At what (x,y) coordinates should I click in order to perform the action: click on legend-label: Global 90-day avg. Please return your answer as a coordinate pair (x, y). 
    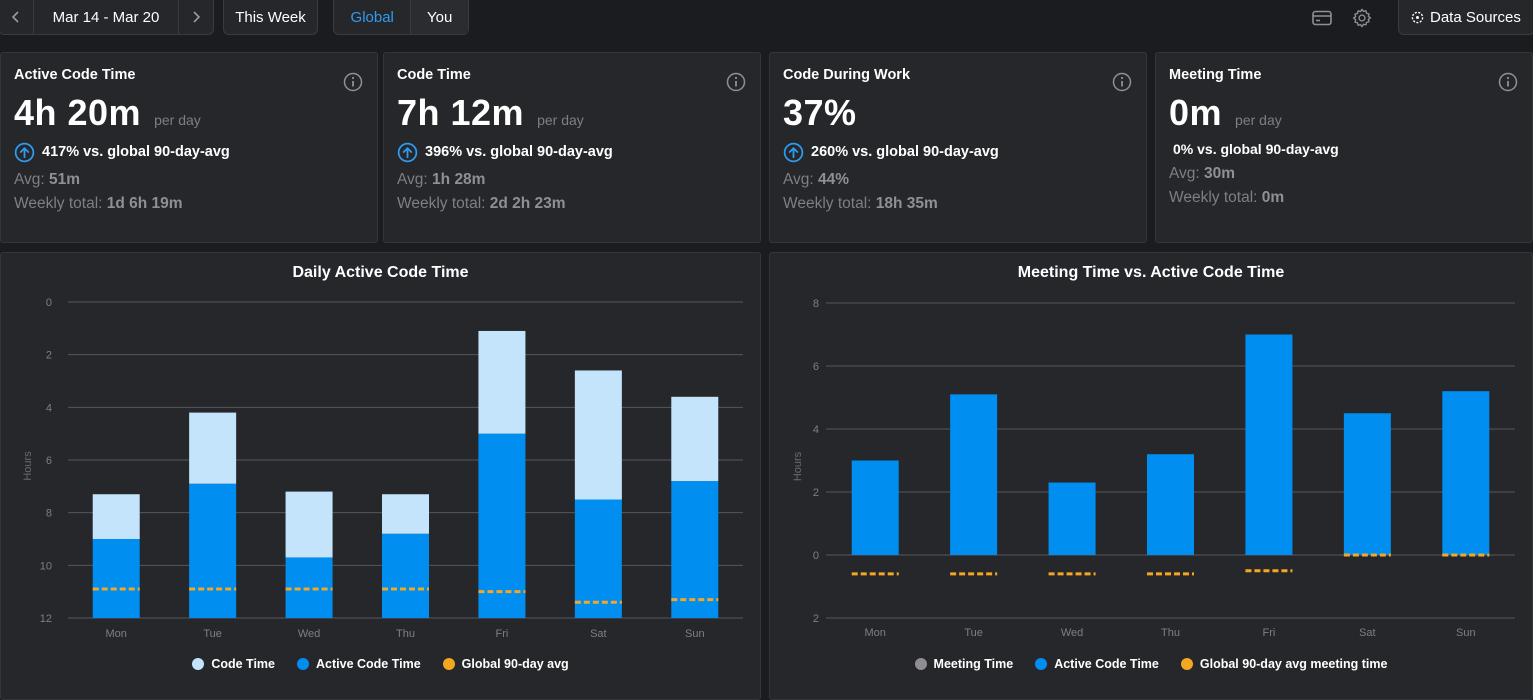
    Looking at the image, I should click on (515, 664).